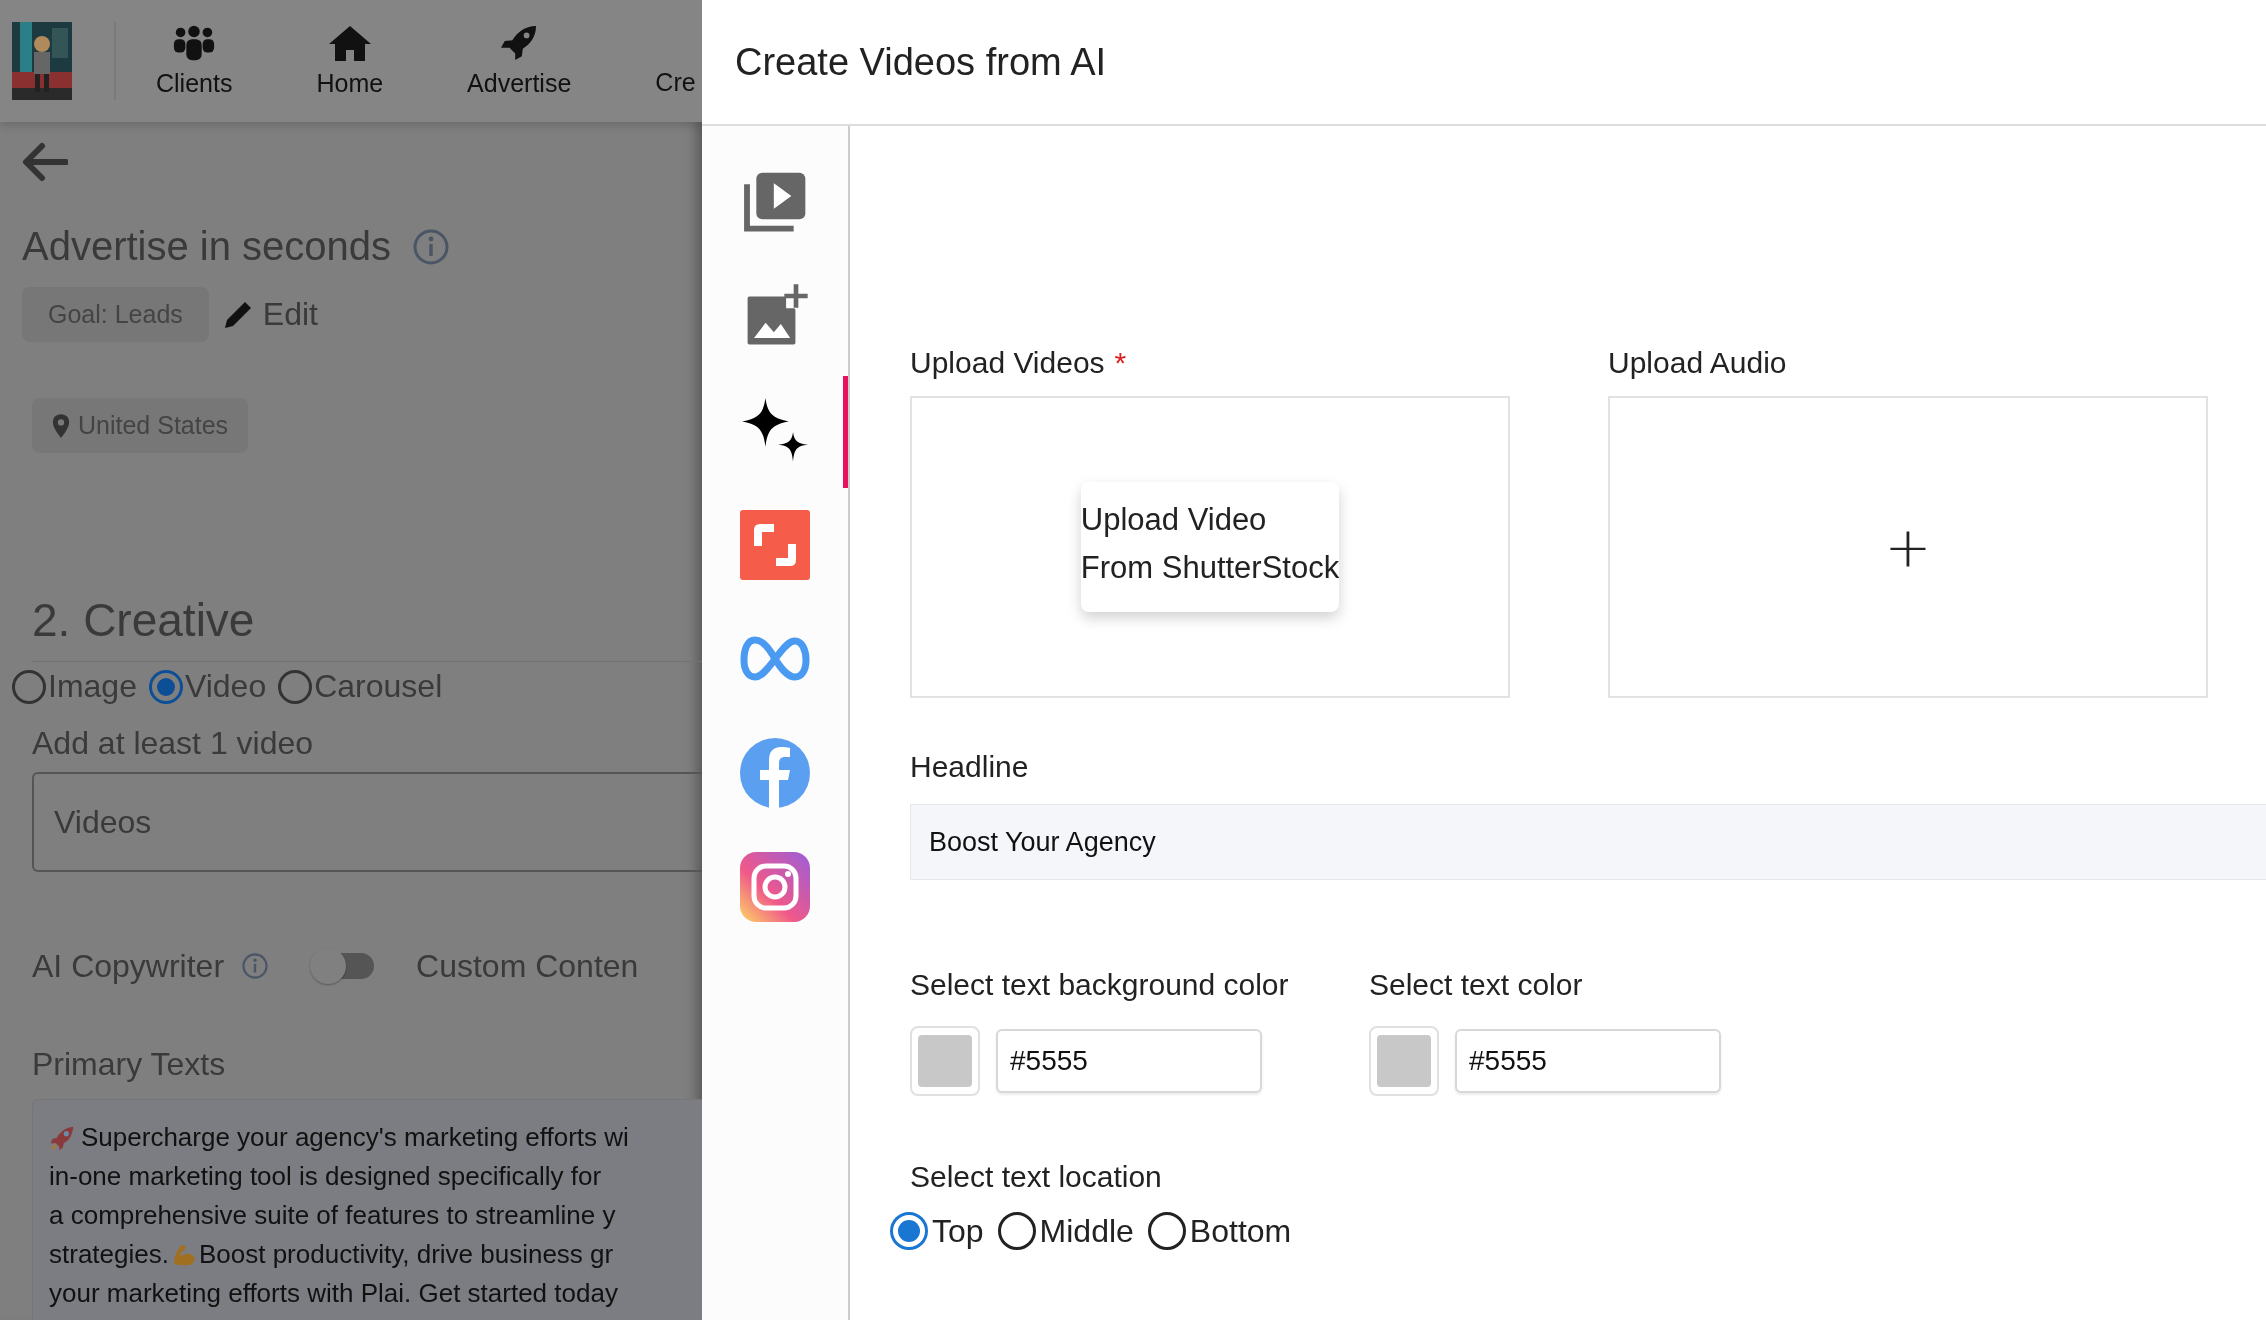 This screenshot has height=1320, width=2266. Describe the element at coordinates (675, 61) in the screenshot. I see `nav-item: Cre` at that location.